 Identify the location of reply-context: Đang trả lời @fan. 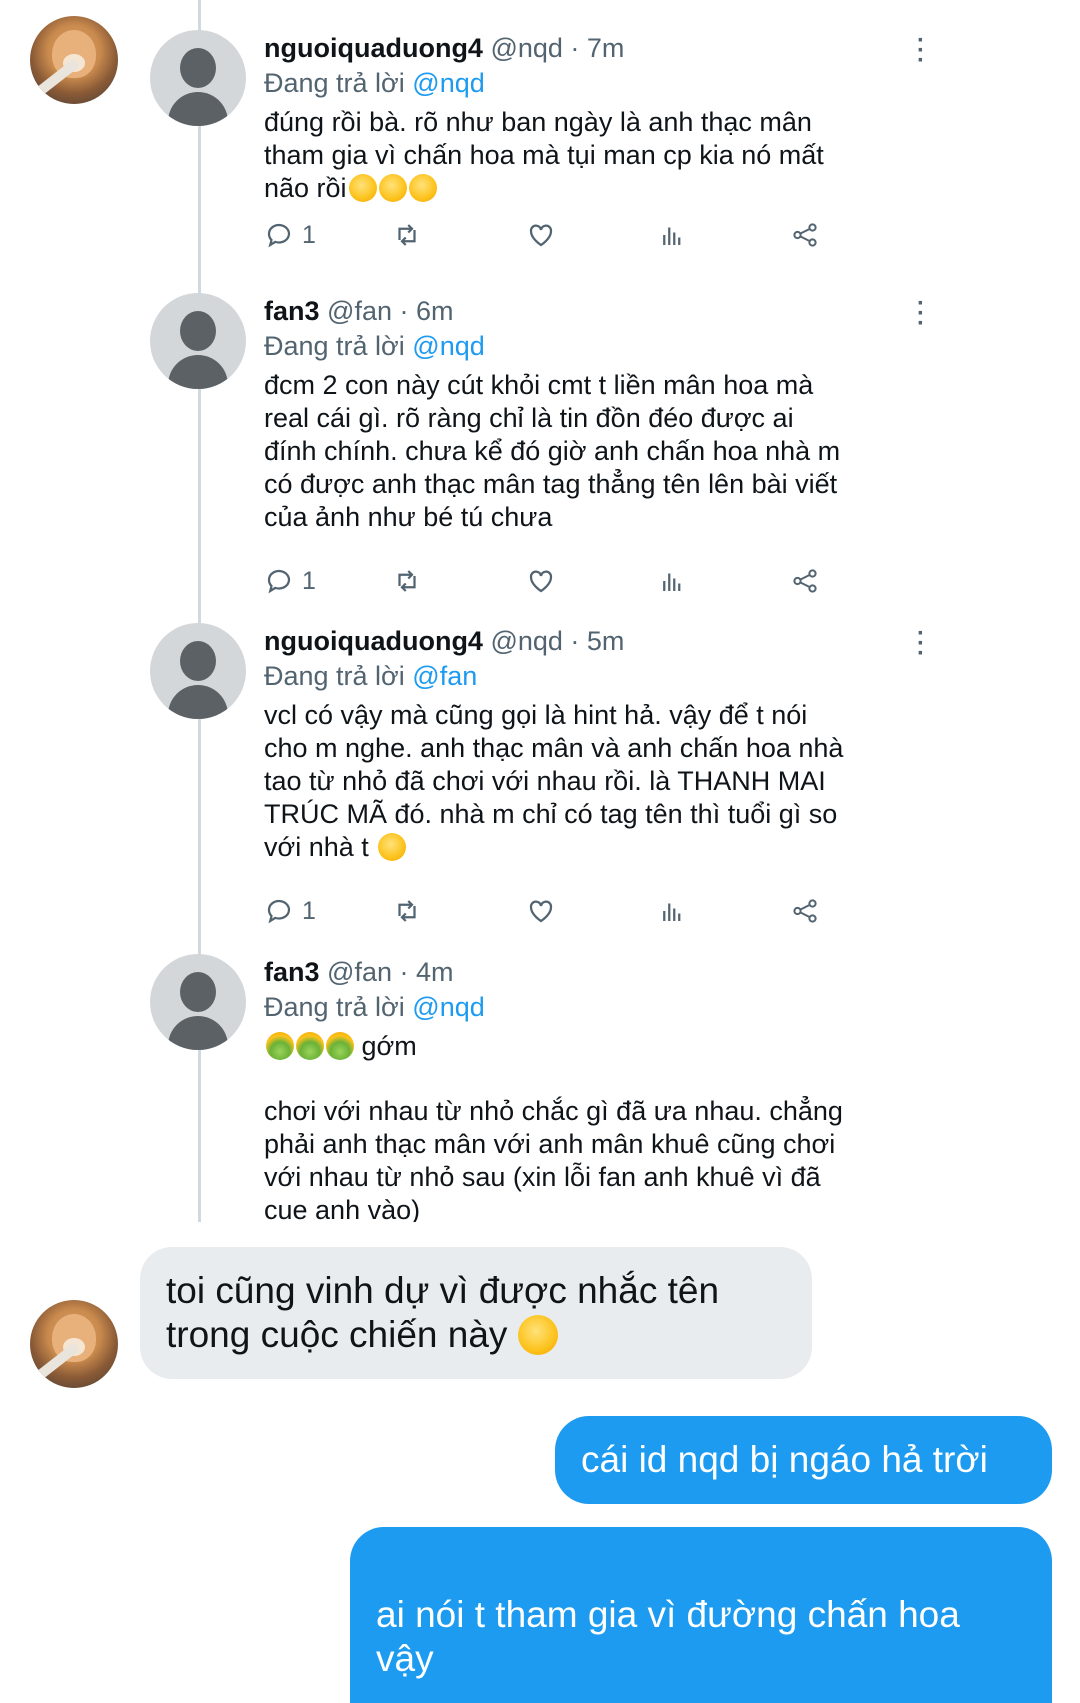
(574, 676).